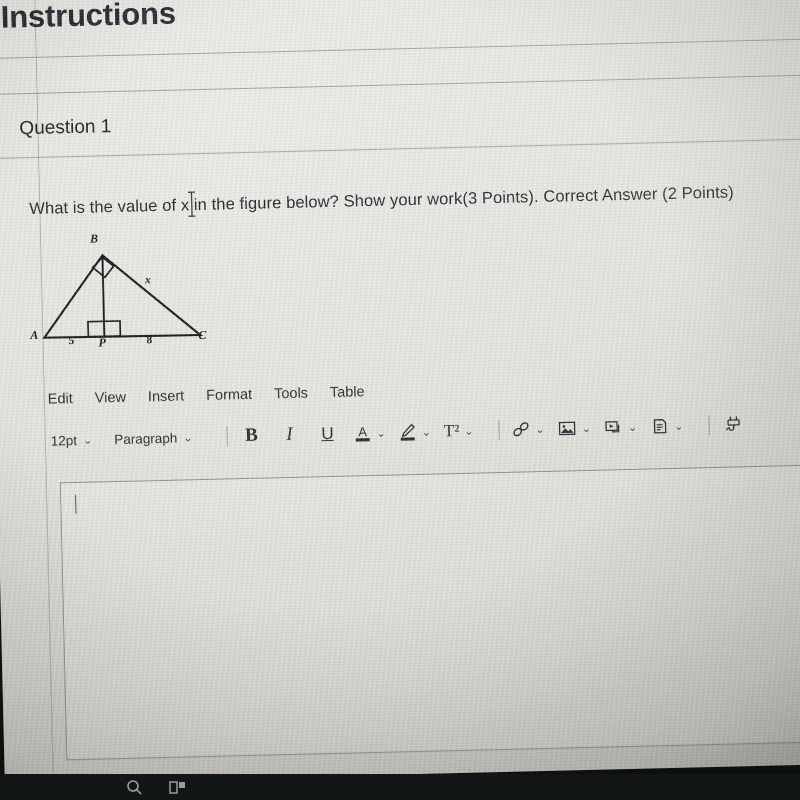 The height and width of the screenshot is (800, 800). I want to click on embed-plug-icon, so click(732, 423).